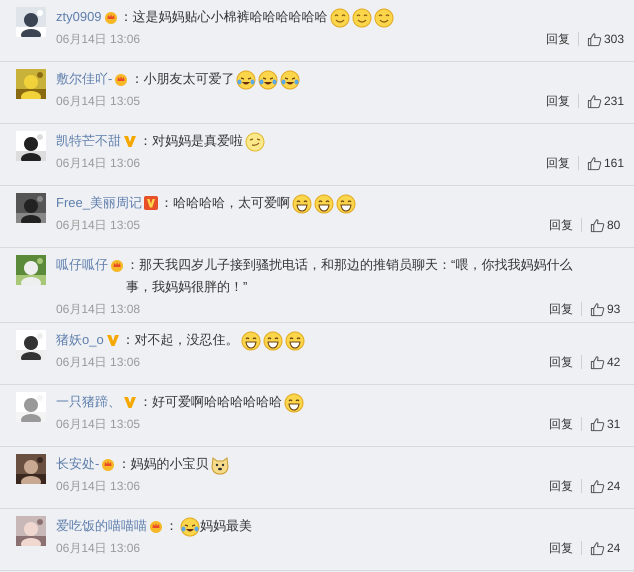 The width and height of the screenshot is (634, 572). Describe the element at coordinates (191, 140) in the screenshot. I see `comment-text: ：对妈妈是真爱啦` at that location.